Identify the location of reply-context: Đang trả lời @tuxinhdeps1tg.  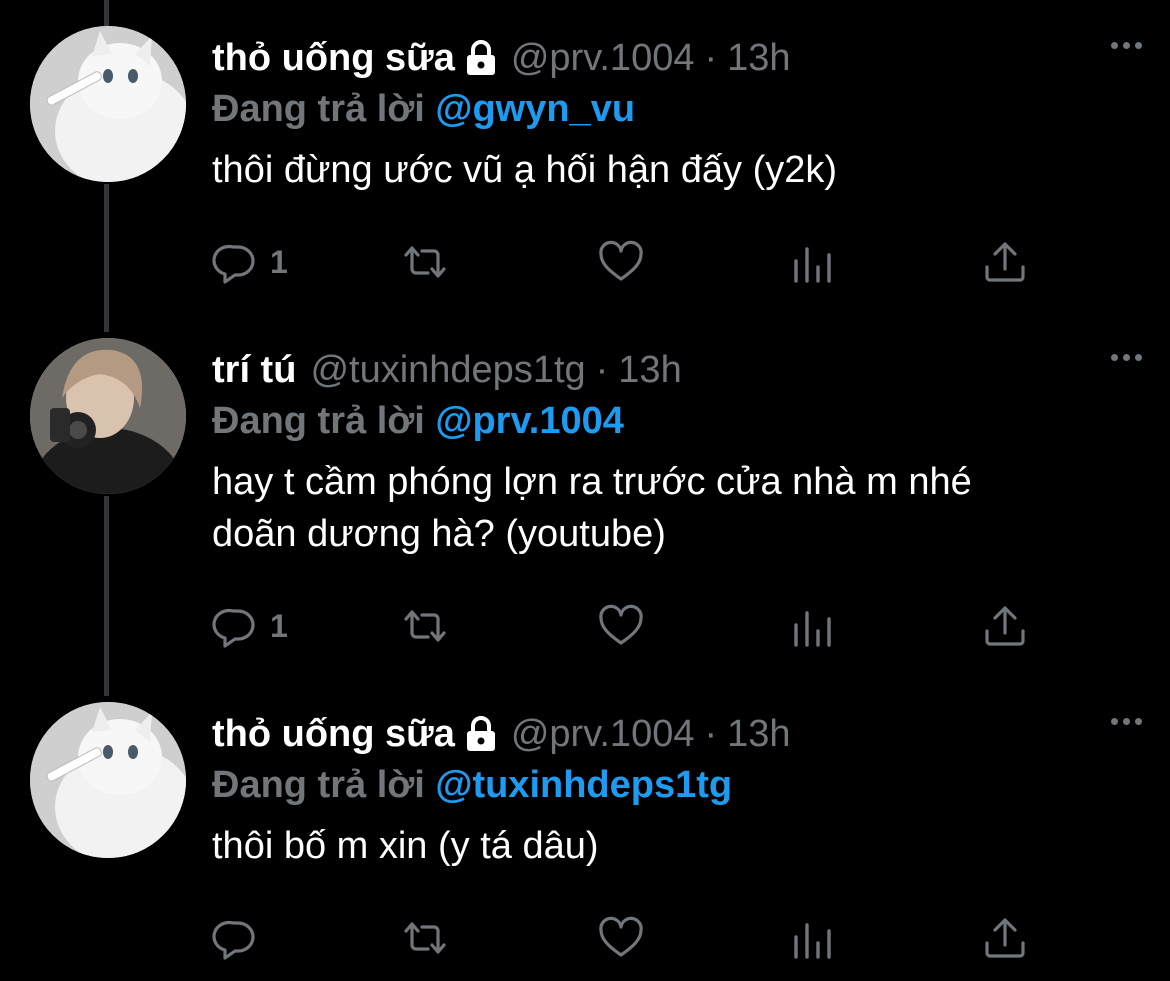
(472, 785).